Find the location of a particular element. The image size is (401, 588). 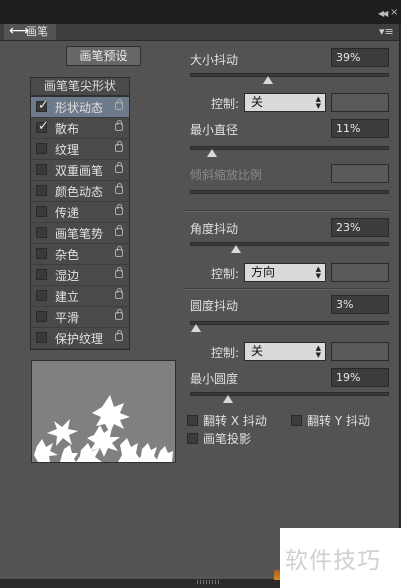

size-control-value: 关 is located at coordinates (257, 102).